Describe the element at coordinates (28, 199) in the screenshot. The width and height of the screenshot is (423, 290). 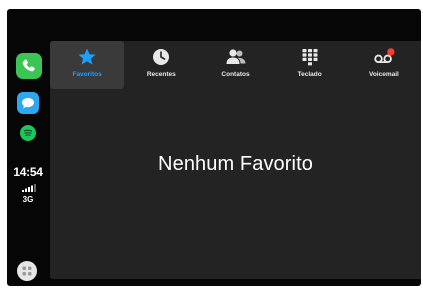
I see `network-type: 3G` at that location.